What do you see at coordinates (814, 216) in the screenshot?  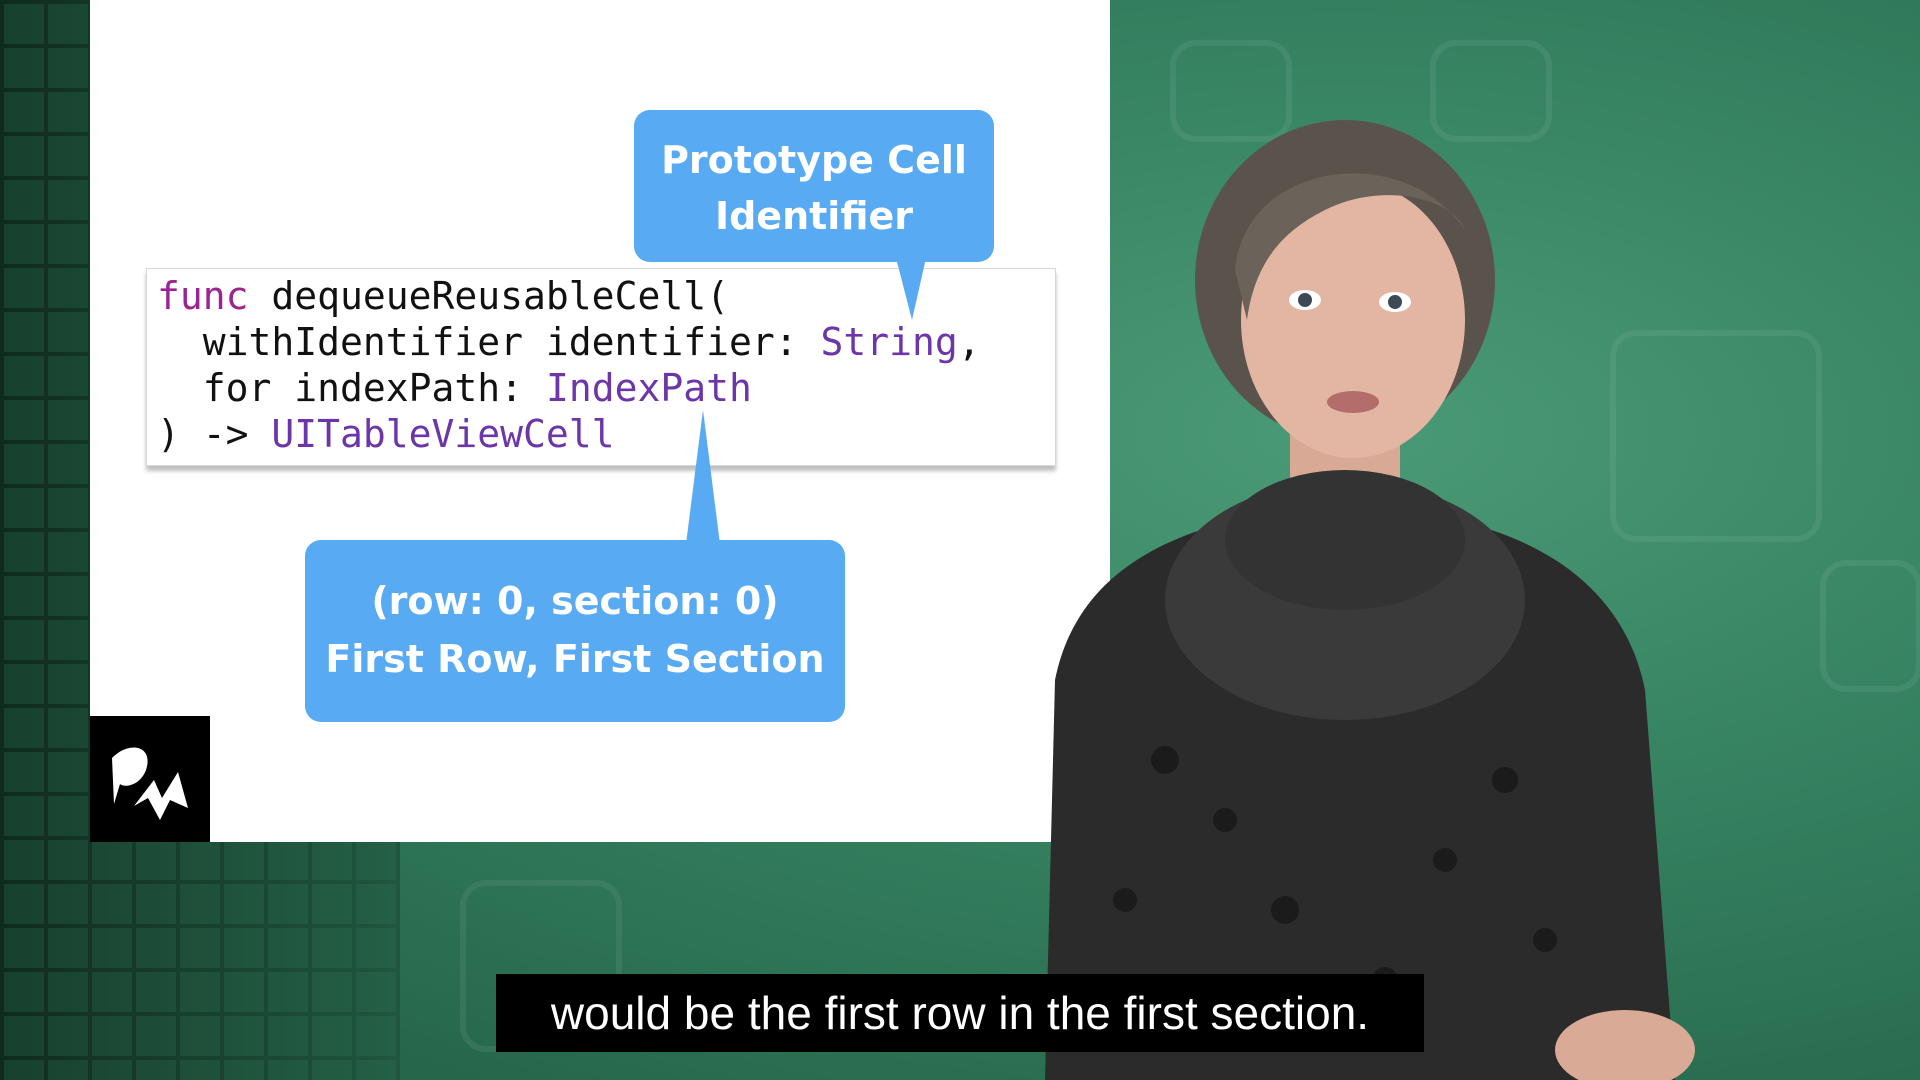 I see `identifier-callout-line-2: Identifier` at bounding box center [814, 216].